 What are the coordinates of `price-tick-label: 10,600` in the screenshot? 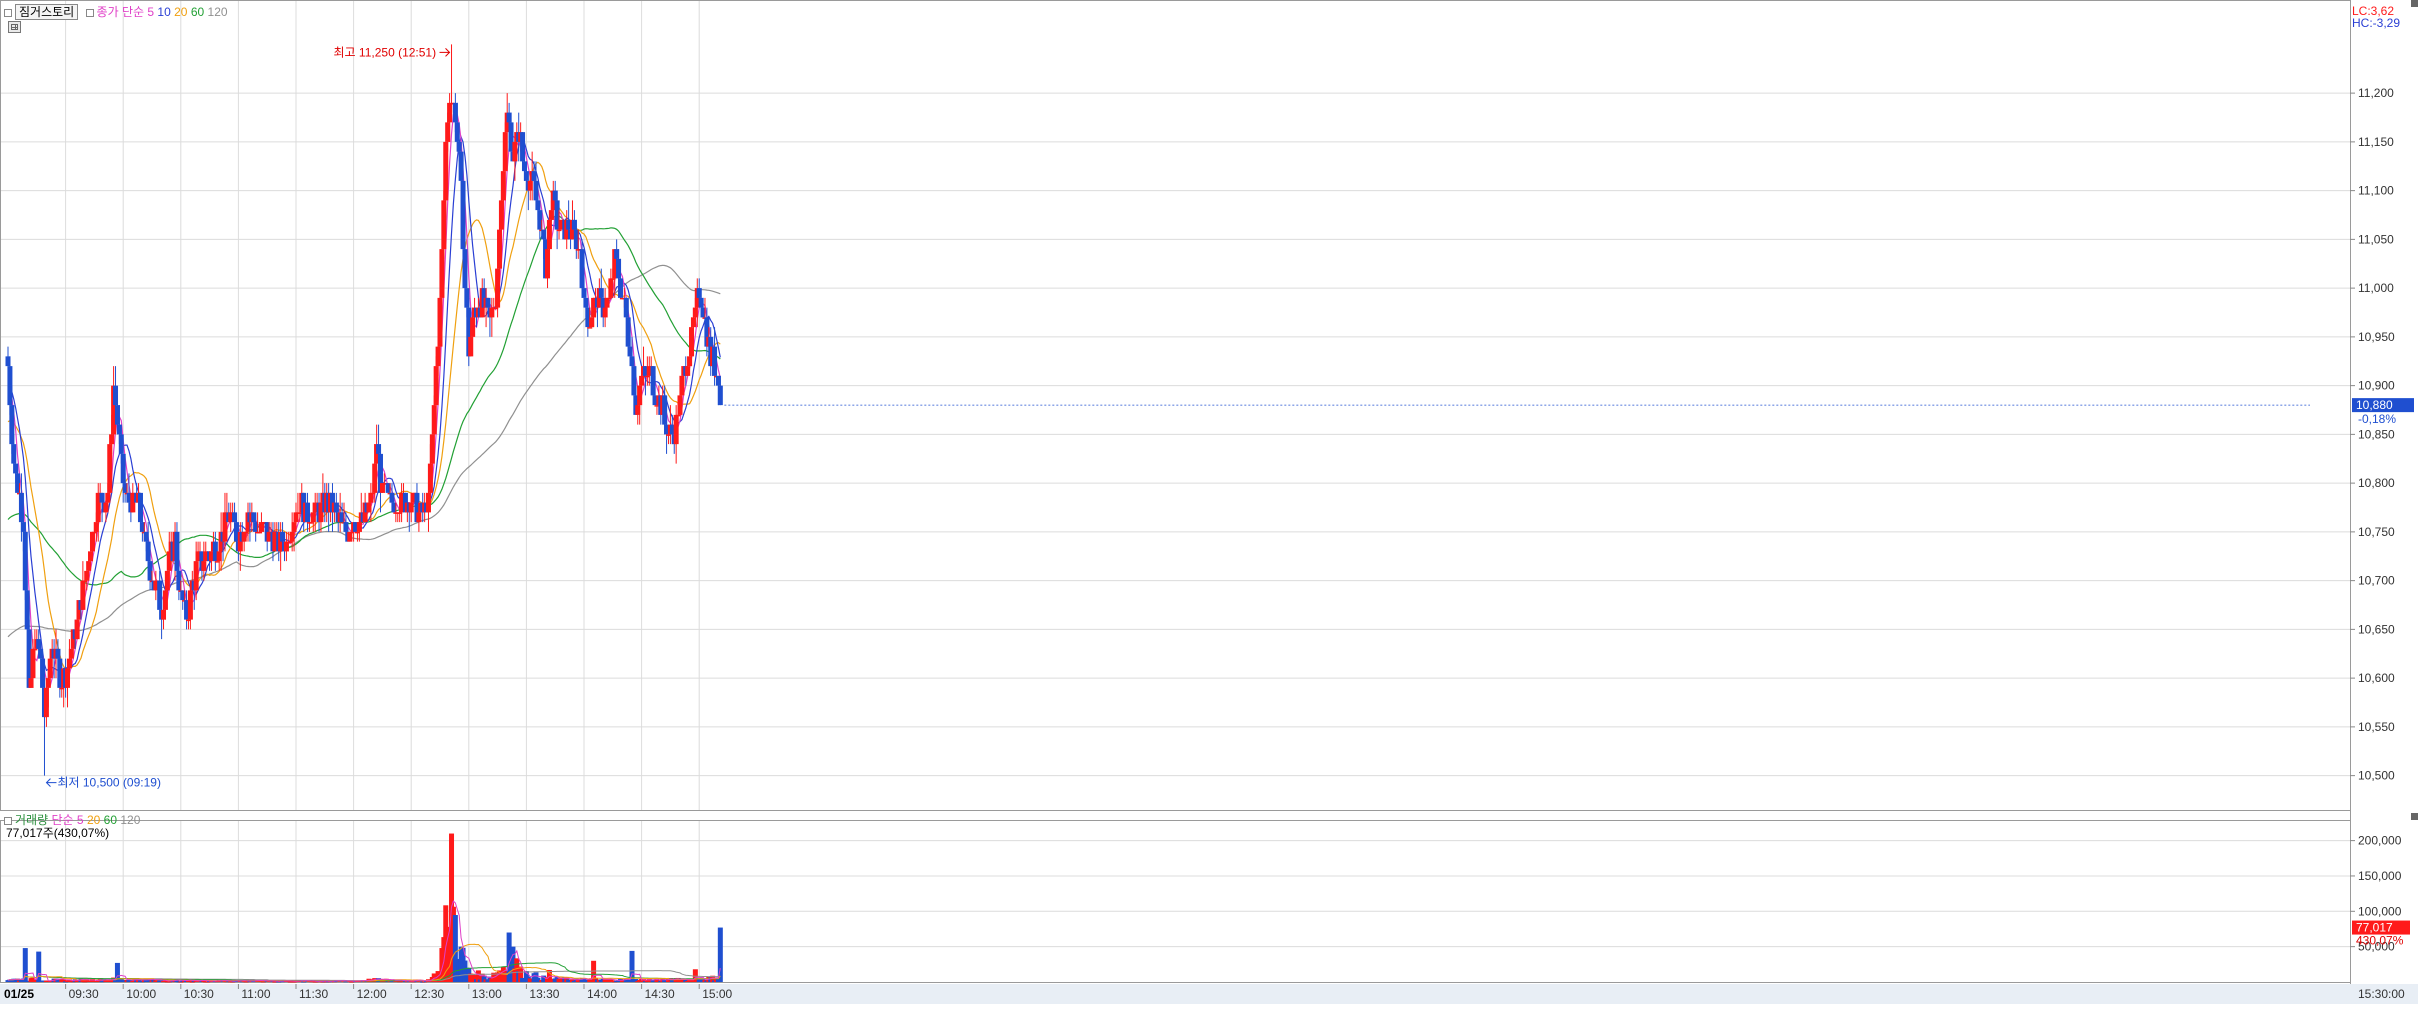 It's located at (2376, 678).